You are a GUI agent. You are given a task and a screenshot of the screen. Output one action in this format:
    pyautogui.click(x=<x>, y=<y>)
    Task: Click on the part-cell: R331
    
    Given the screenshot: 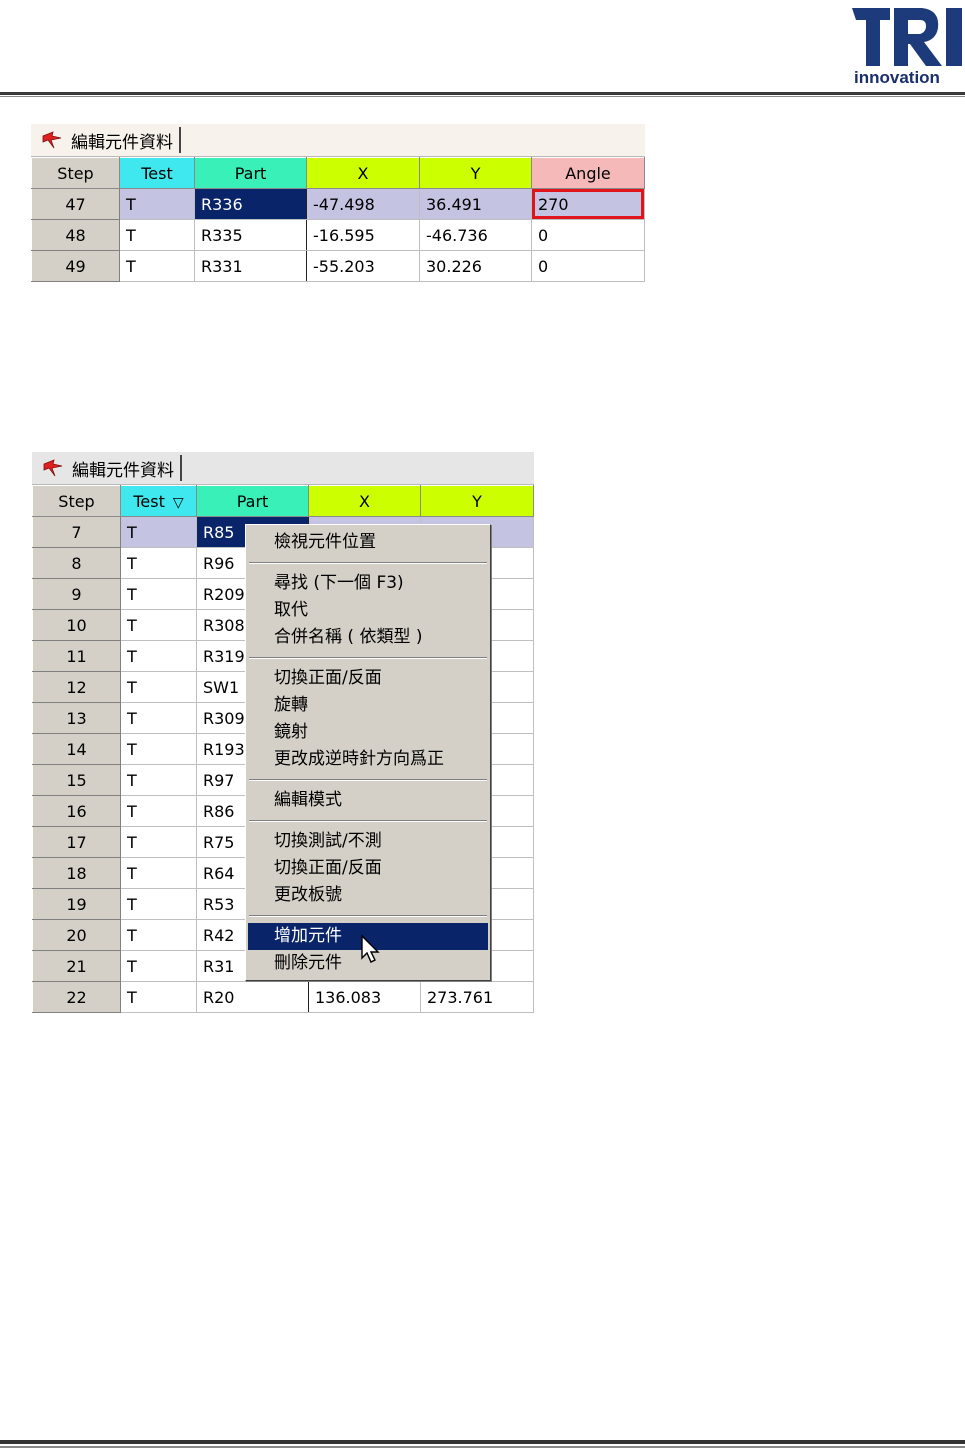 What is the action you would take?
    pyautogui.click(x=250, y=266)
    